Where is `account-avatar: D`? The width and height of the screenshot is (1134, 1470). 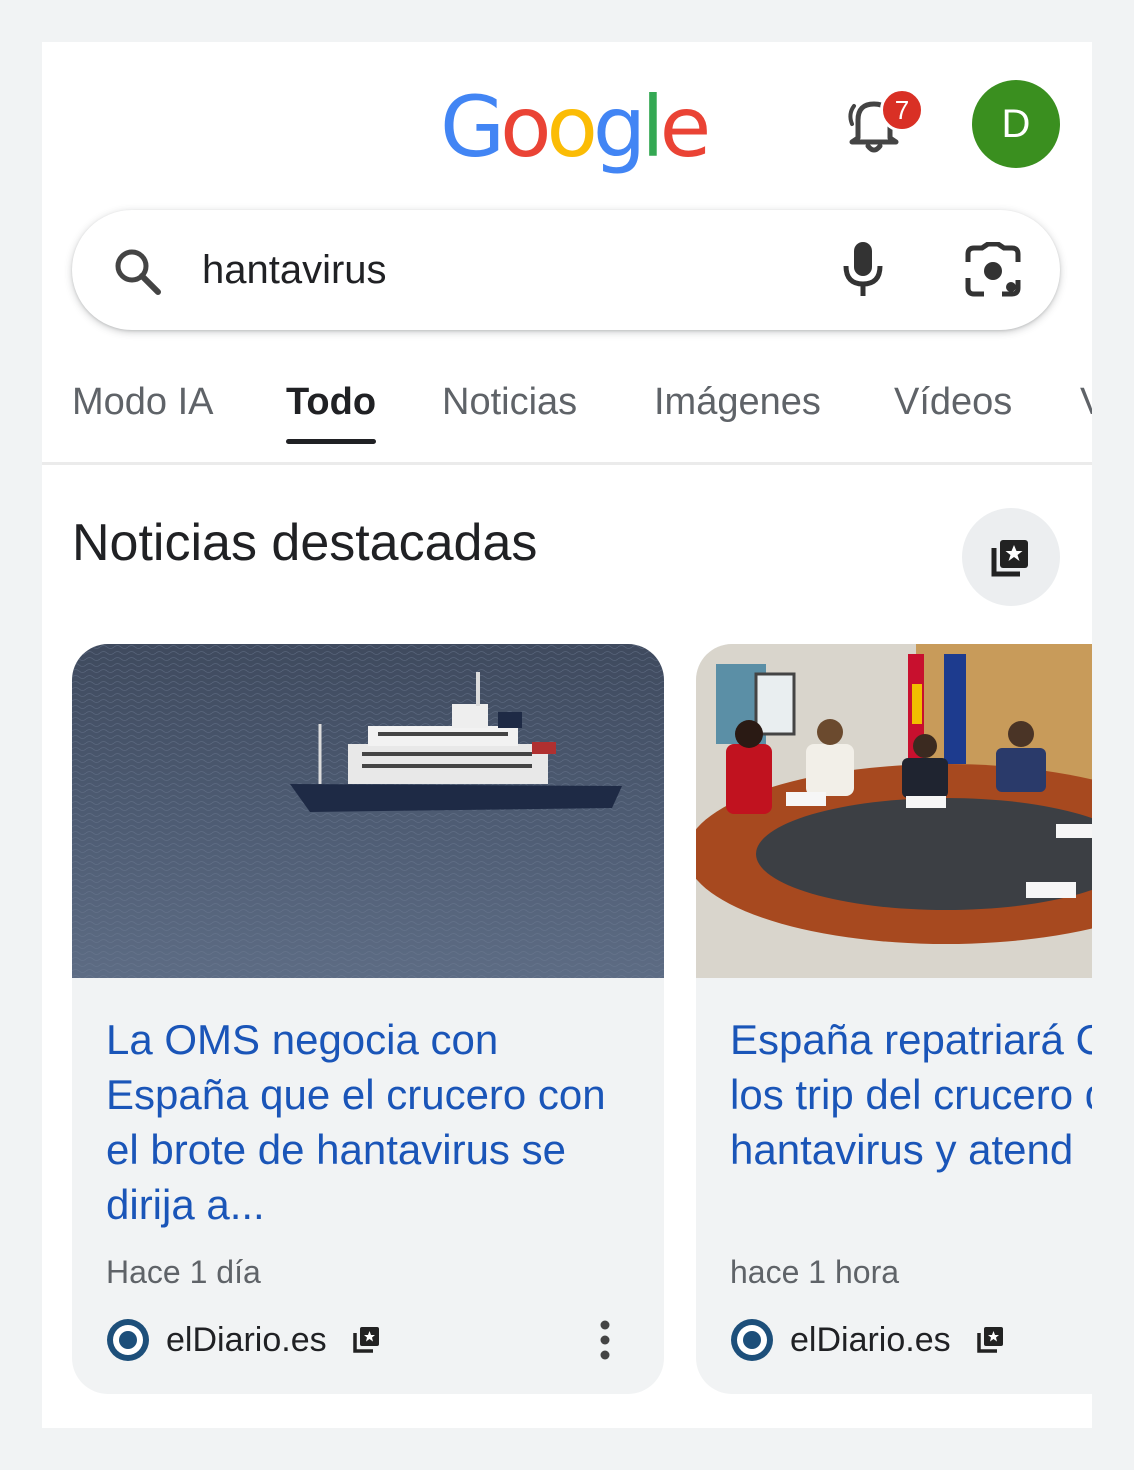
account-avatar: D is located at coordinates (1016, 124).